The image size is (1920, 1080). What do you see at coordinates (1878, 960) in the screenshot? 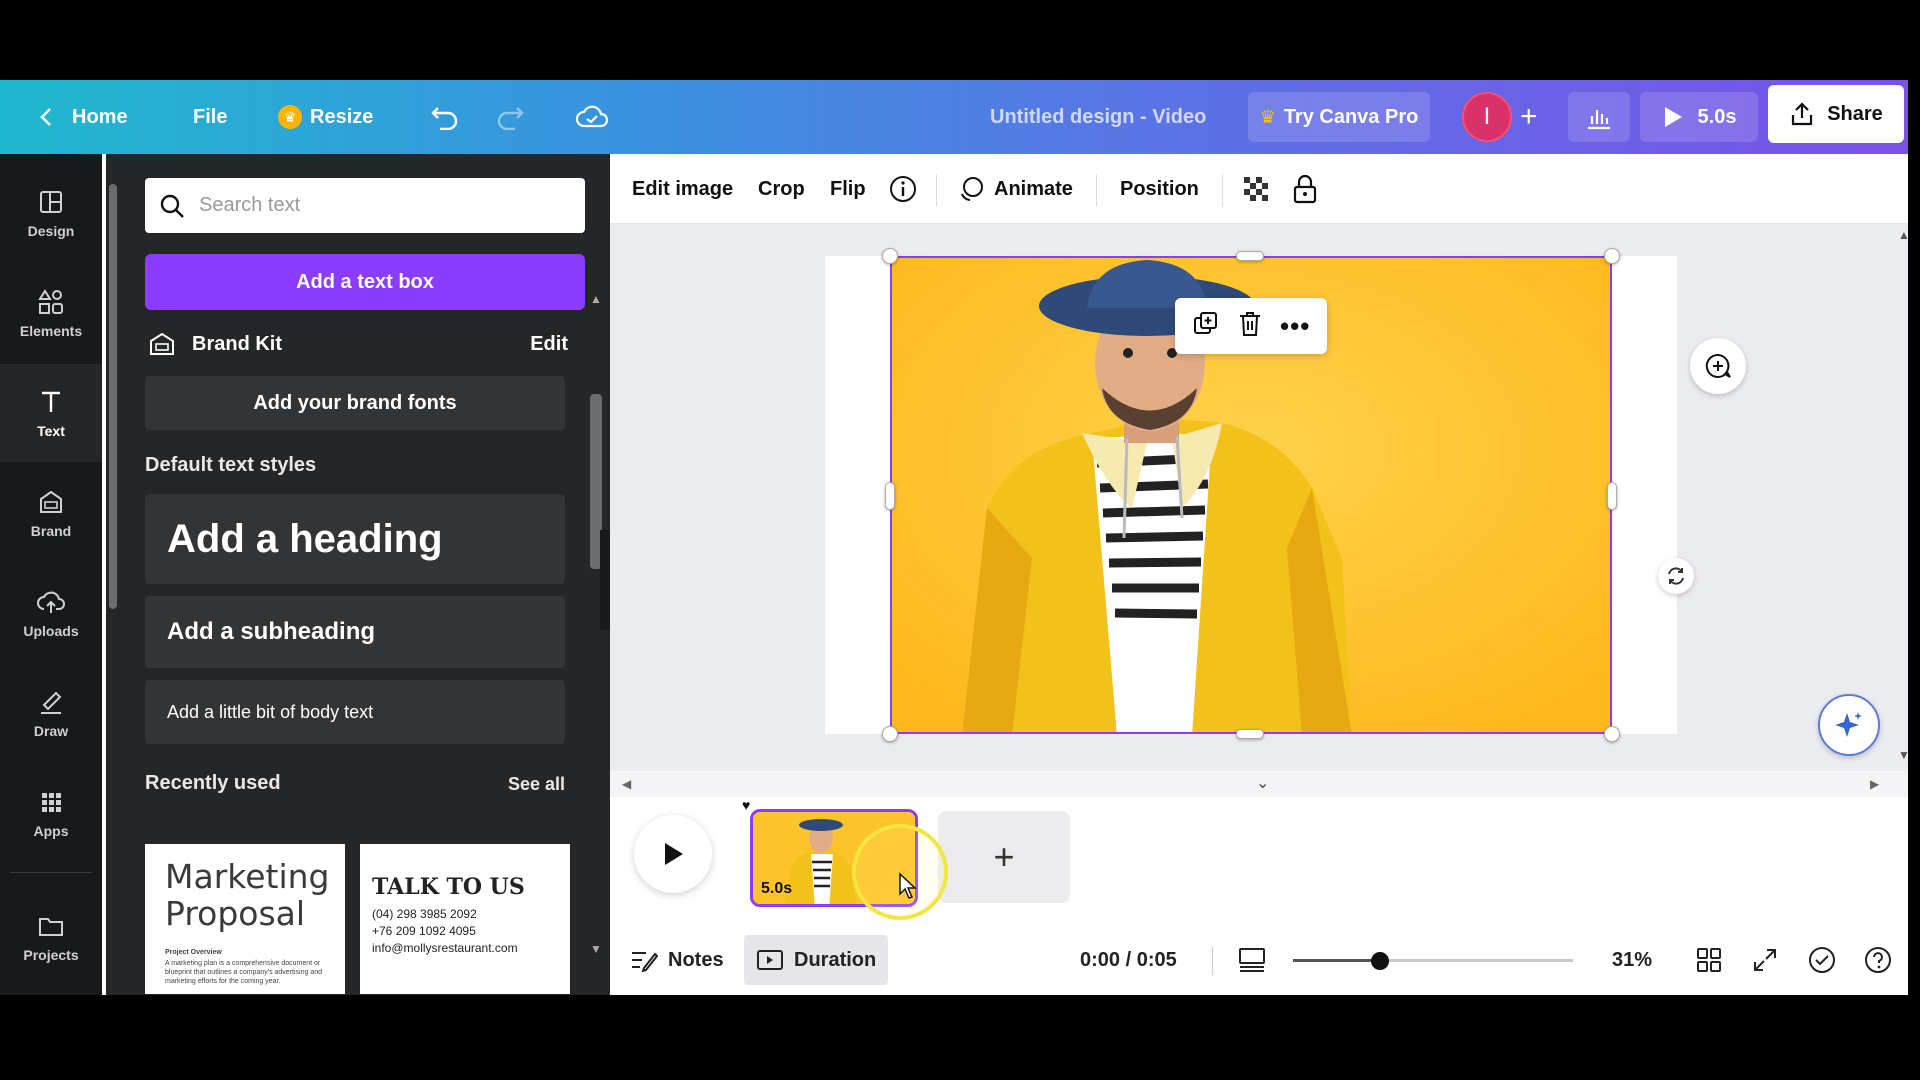
I see `help-button` at bounding box center [1878, 960].